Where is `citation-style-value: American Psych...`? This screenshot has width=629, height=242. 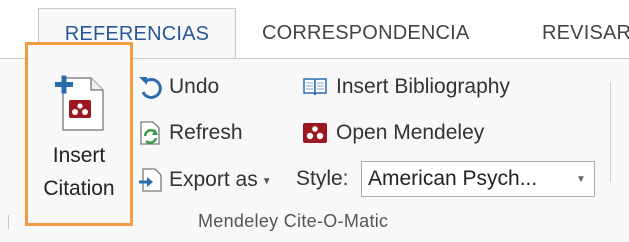
citation-style-value: American Psych... is located at coordinates (453, 178).